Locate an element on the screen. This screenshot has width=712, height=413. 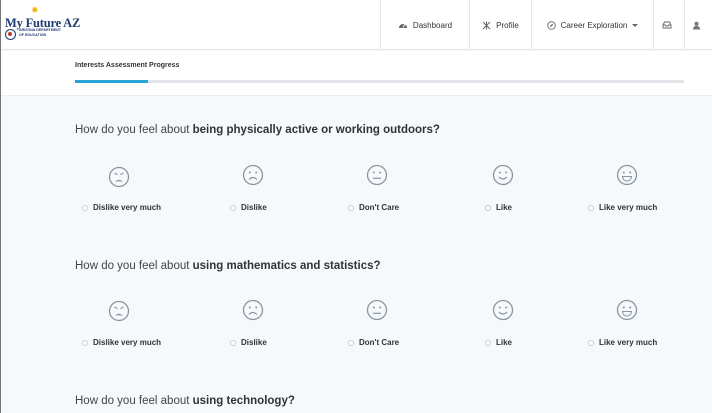
nav-inbox is located at coordinates (668, 25).